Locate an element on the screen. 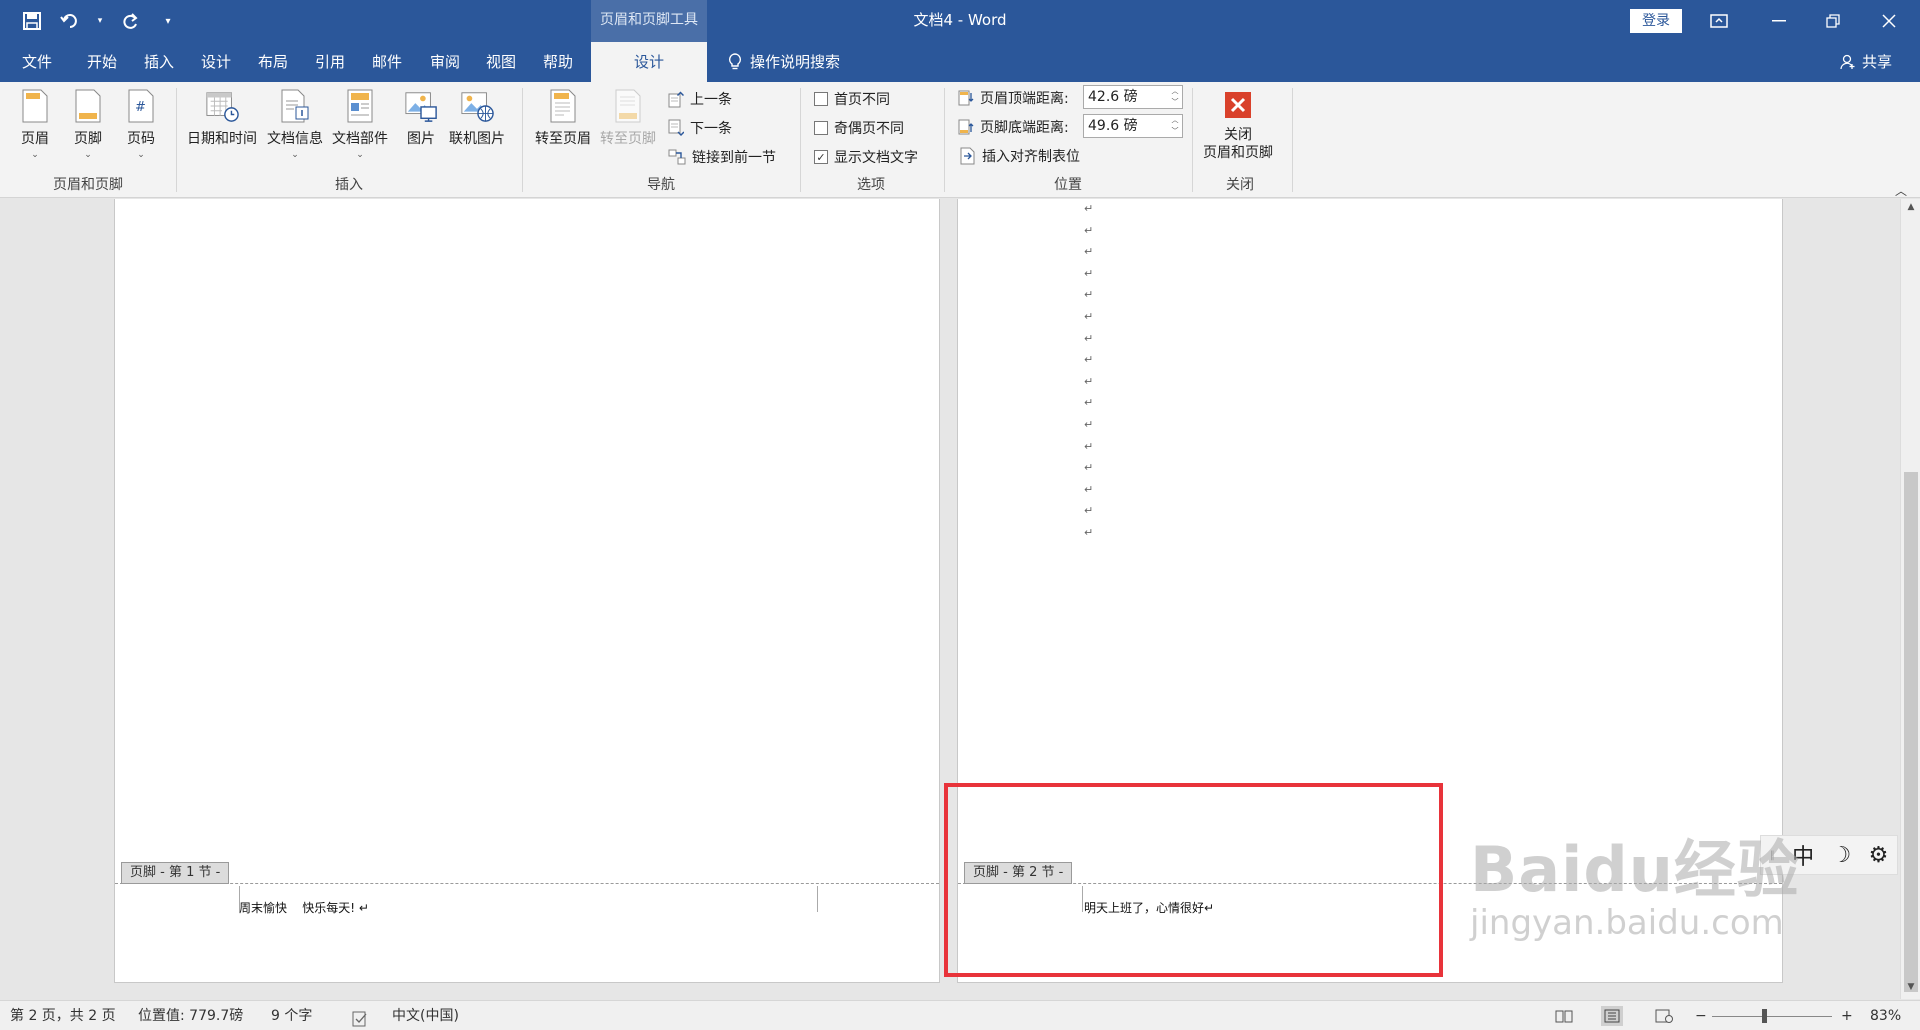  quick-parts-button: 文档部件 ⌄ is located at coordinates (360, 124).